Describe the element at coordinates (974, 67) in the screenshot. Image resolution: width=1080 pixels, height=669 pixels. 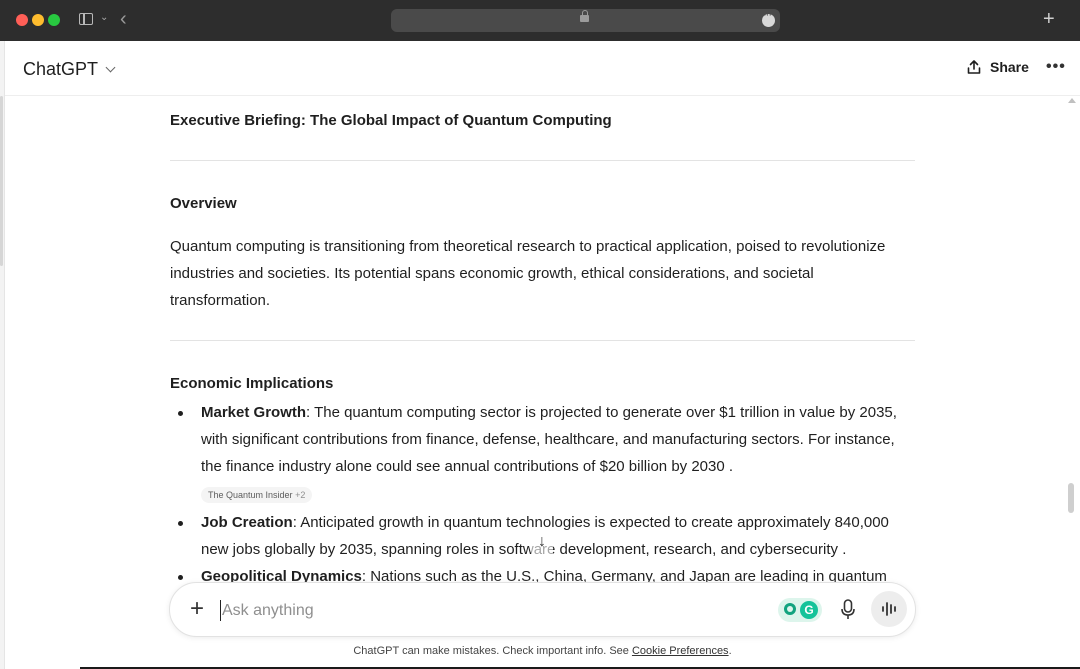
I see `share-icon` at that location.